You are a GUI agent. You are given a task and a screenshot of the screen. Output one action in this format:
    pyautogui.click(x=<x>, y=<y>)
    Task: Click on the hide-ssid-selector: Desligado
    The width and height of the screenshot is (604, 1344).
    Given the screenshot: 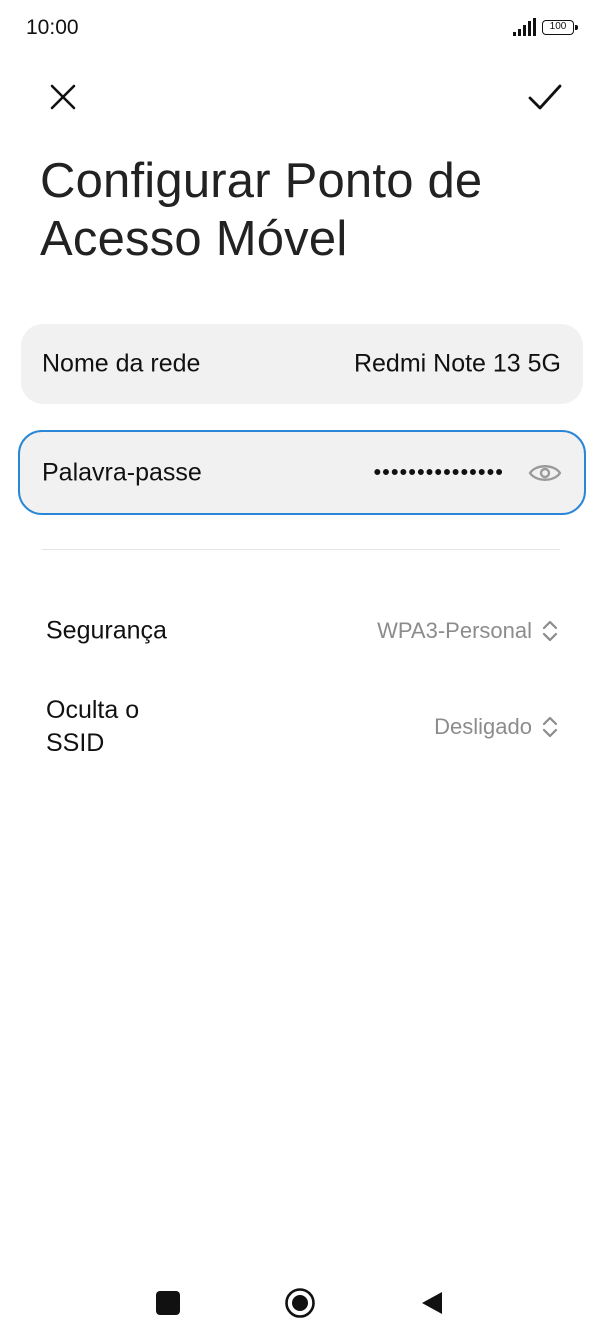 What is the action you would take?
    pyautogui.click(x=497, y=727)
    